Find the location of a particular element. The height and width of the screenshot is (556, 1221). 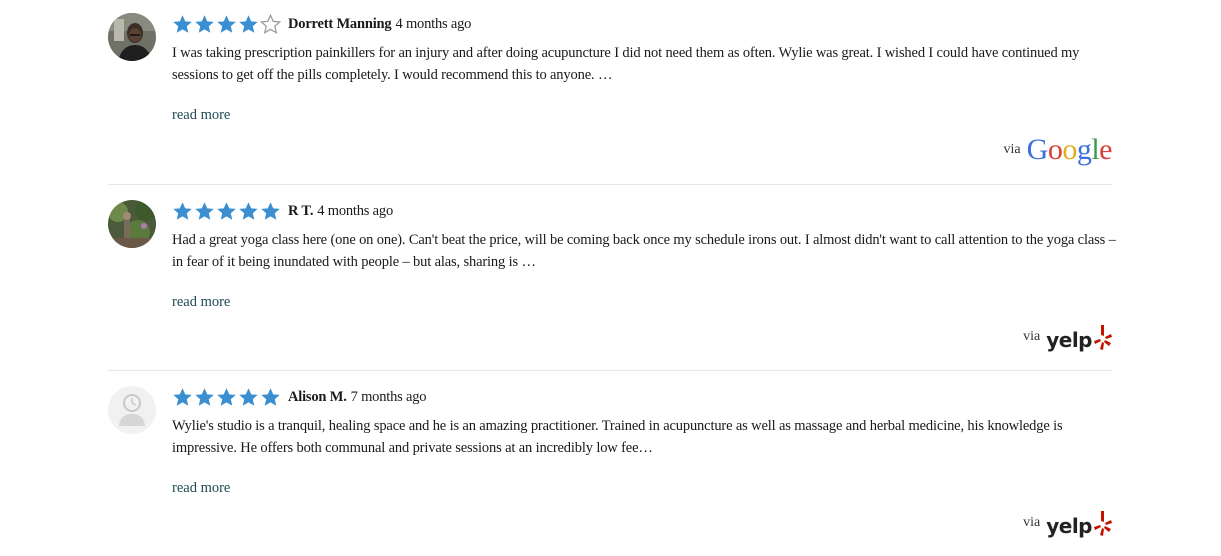

review-source: via Google is located at coordinates (1058, 150).